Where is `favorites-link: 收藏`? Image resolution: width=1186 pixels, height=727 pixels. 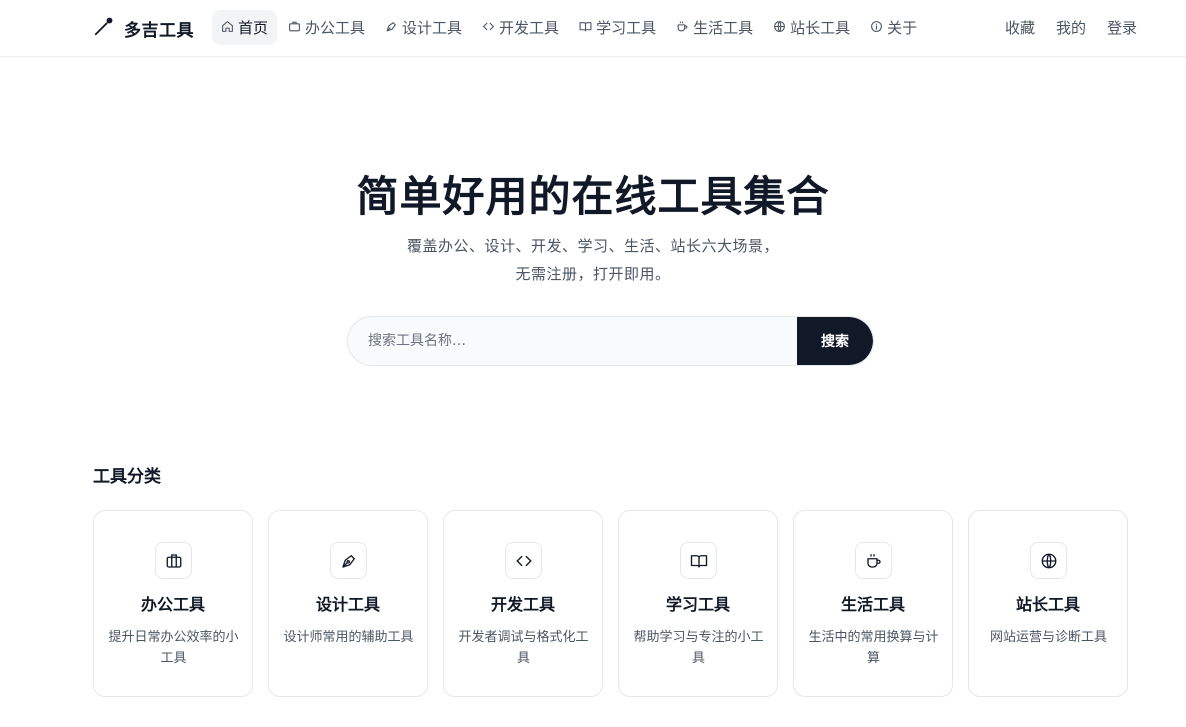
favorites-link: 收藏 is located at coordinates (1020, 27).